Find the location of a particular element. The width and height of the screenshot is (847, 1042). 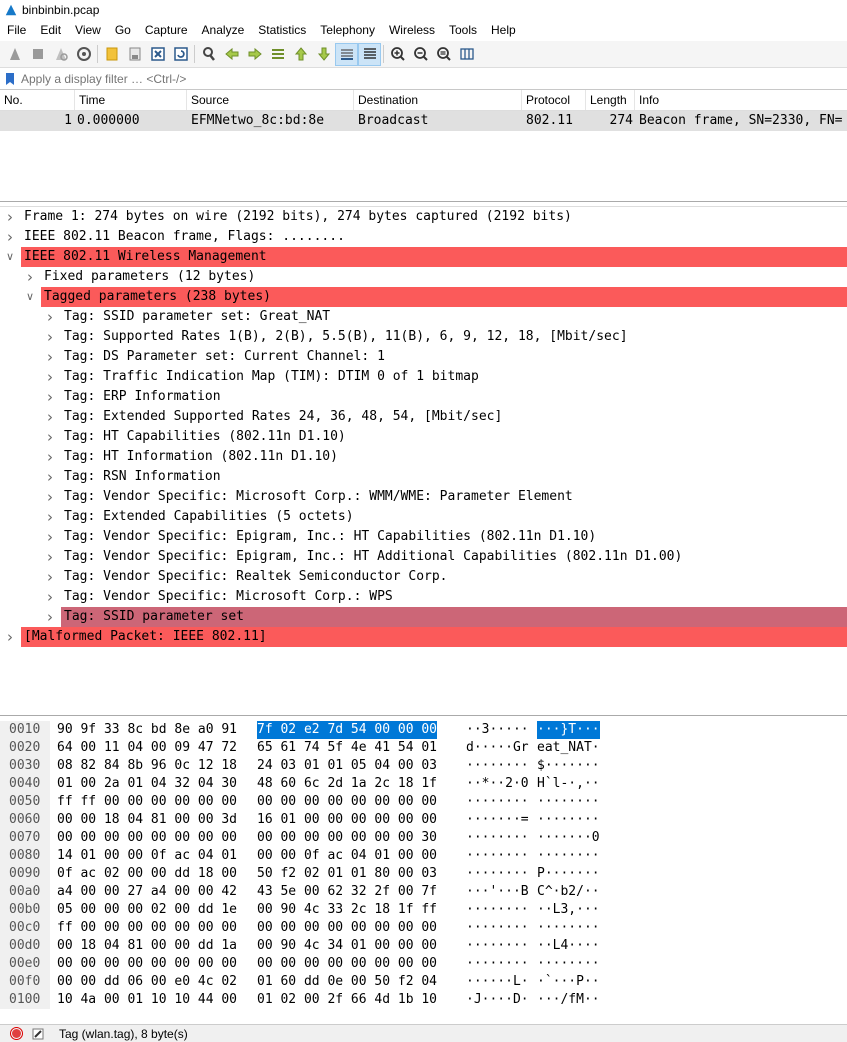

go-last-icon is located at coordinates (323, 54).